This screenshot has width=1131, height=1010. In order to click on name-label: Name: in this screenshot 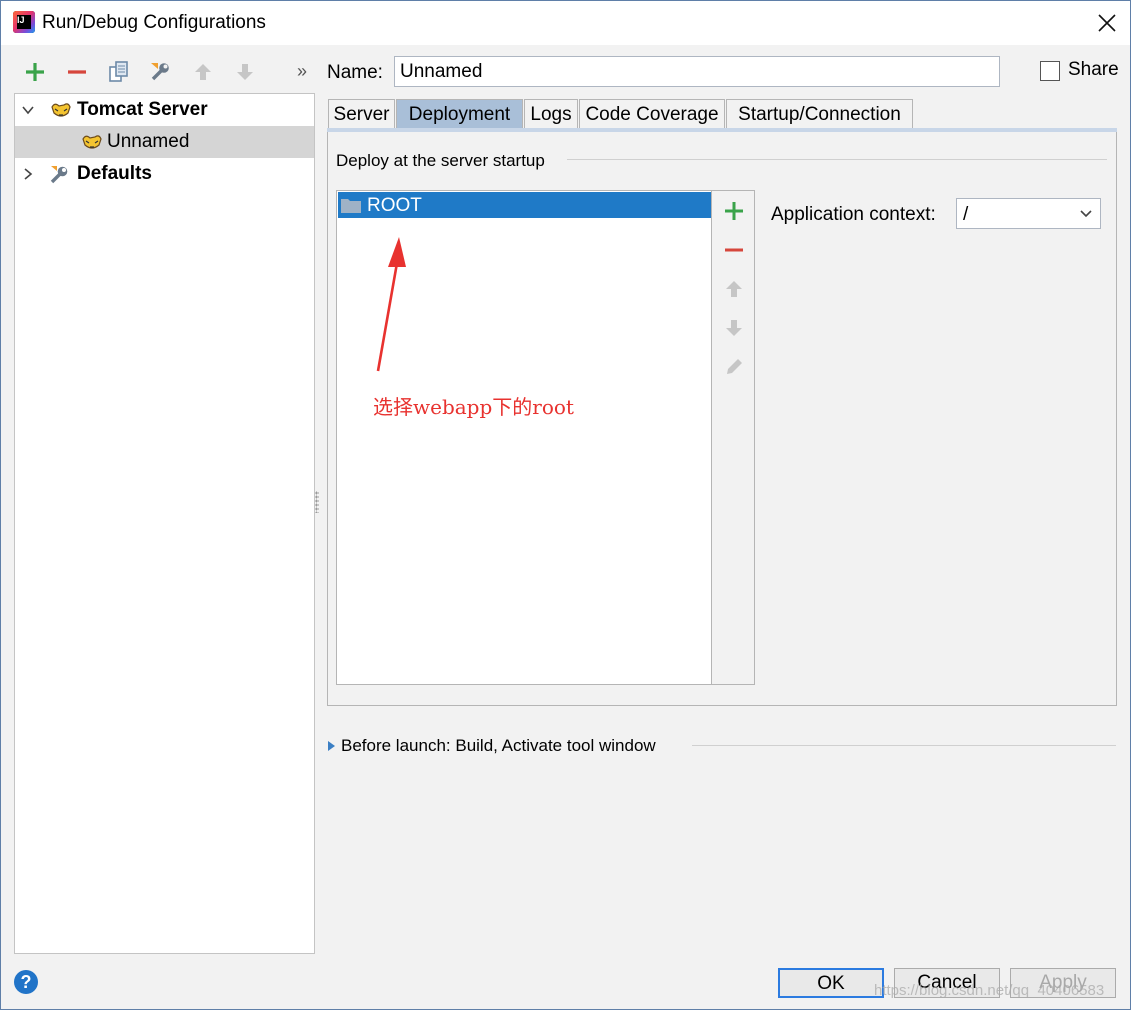, I will do `click(355, 72)`.